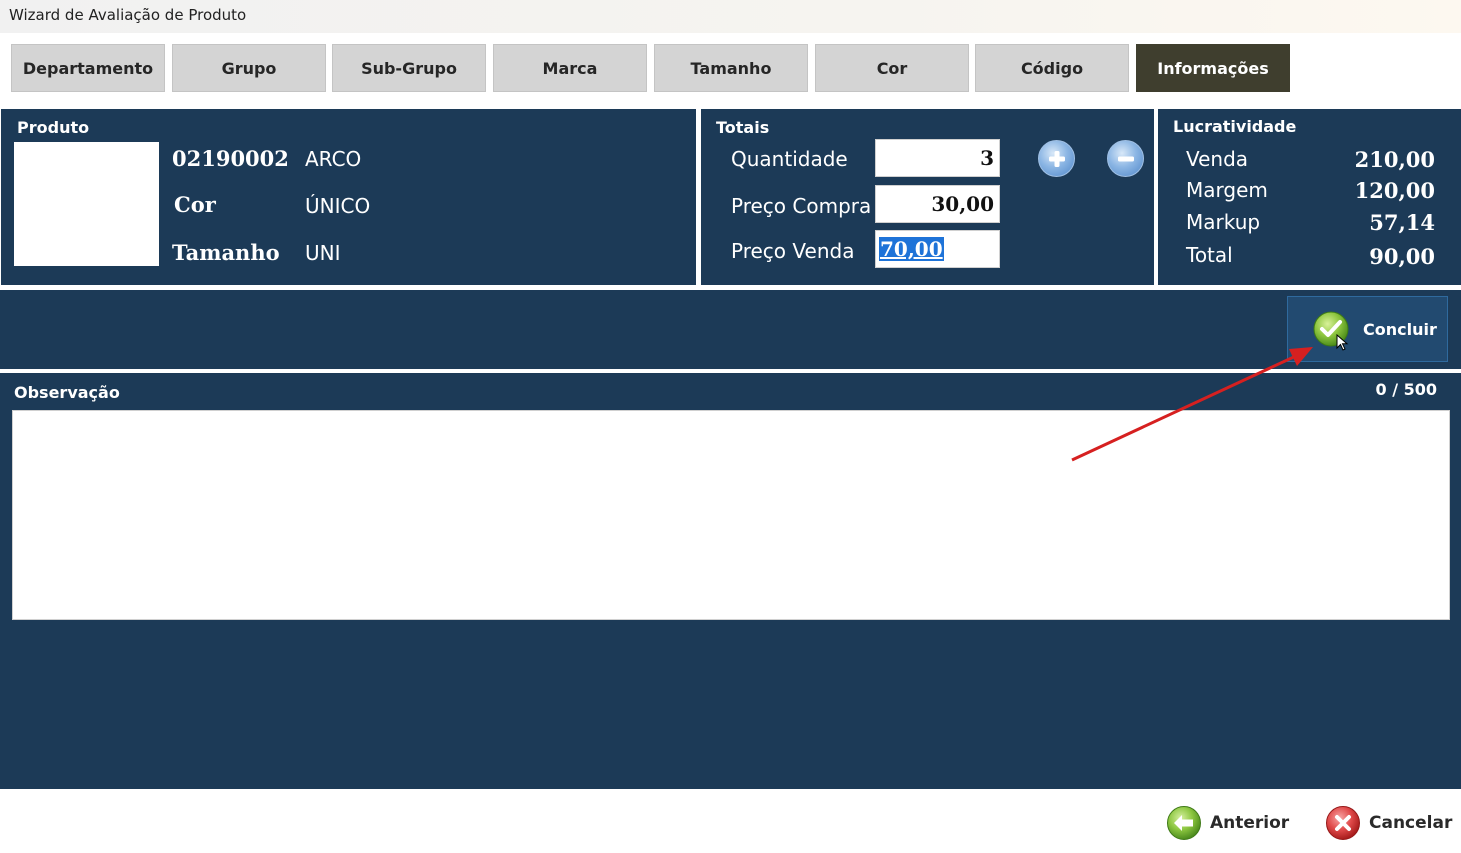 The image size is (1461, 853). What do you see at coordinates (323, 253) in the screenshot?
I see `tamanho-value: UNI` at bounding box center [323, 253].